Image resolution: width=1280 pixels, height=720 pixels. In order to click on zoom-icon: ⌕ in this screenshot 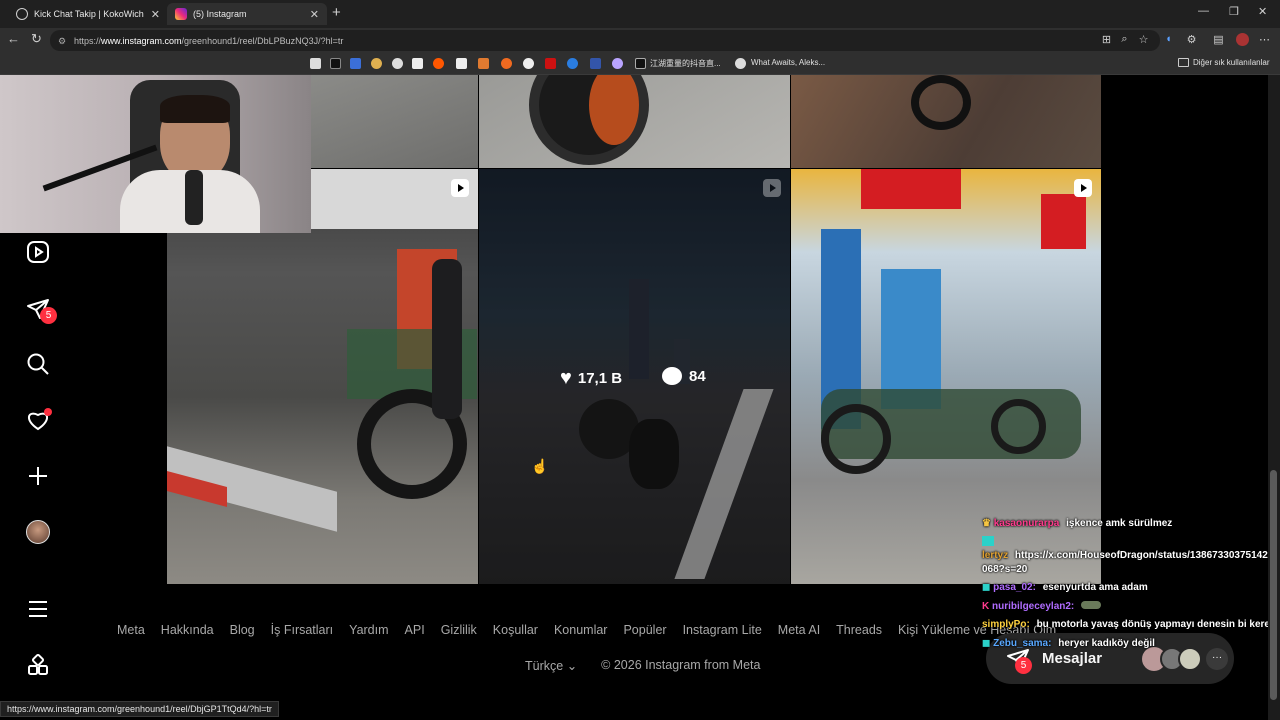, I will do `click(1124, 39)`.